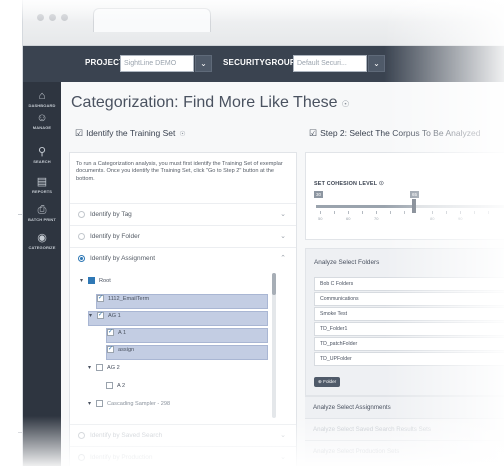 The width and height of the screenshot is (504, 466). What do you see at coordinates (42, 99) in the screenshot?
I see `sidebar-item-dashboard: ⌂ DASHBOARD` at bounding box center [42, 99].